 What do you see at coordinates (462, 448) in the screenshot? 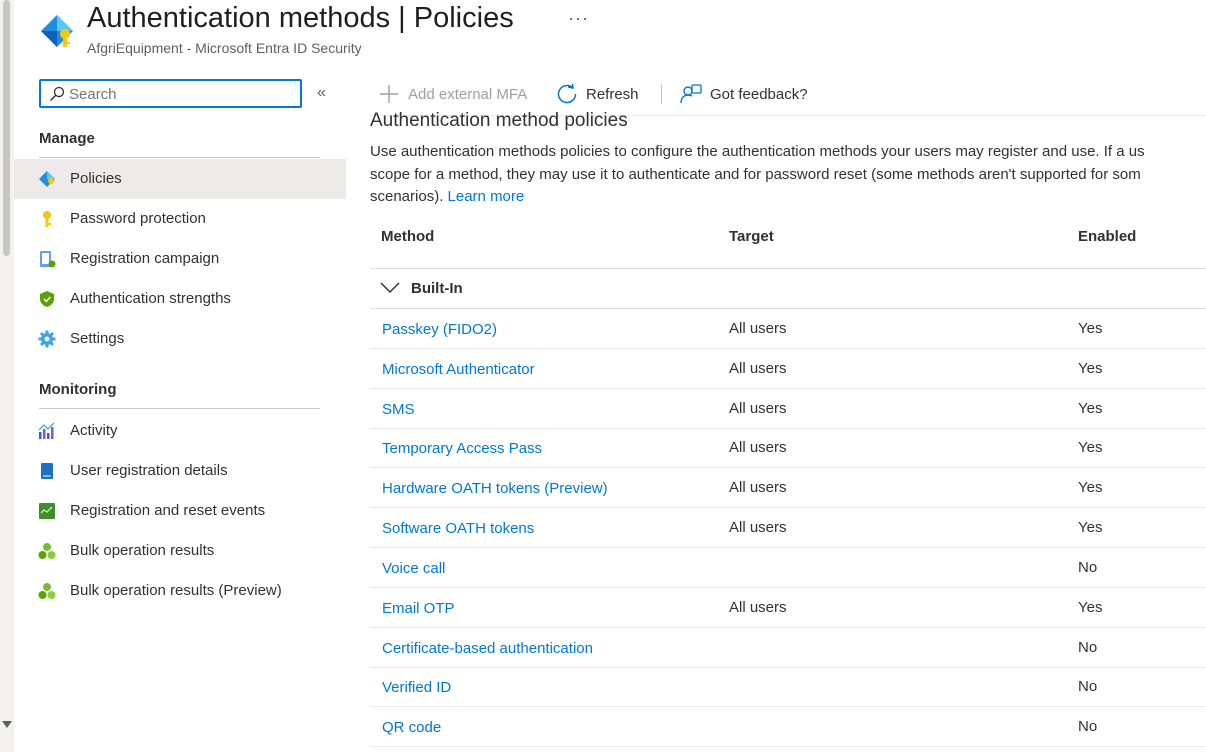
I see `method-link: Temporary Access Pass` at bounding box center [462, 448].